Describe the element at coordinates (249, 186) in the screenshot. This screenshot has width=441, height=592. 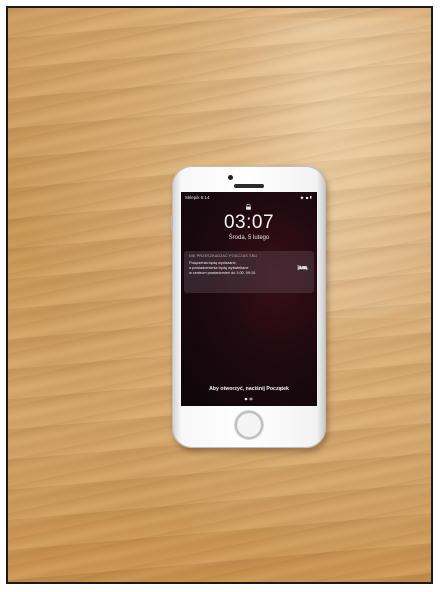
I see `earpiece-speaker` at that location.